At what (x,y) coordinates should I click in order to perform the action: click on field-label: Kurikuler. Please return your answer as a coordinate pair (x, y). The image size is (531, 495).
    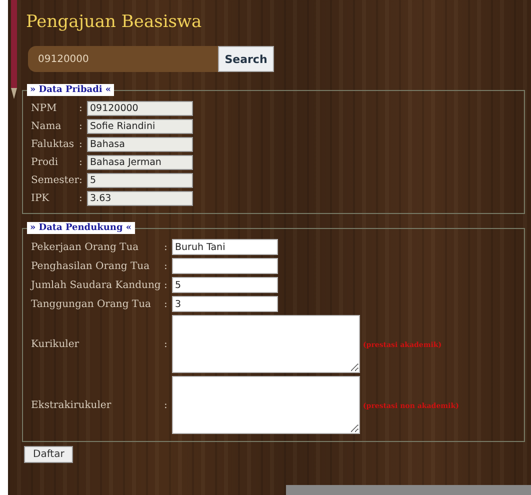
    Looking at the image, I should click on (55, 344).